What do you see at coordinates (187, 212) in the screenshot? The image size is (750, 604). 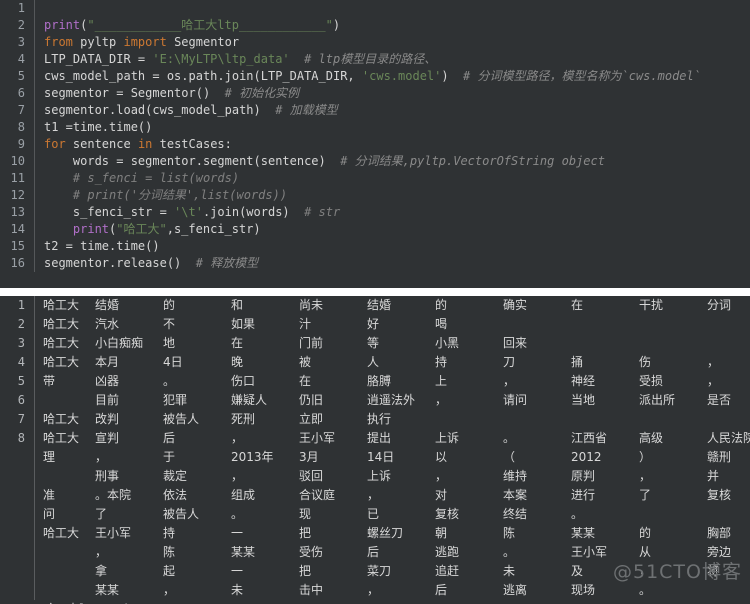 I see `code-line-content: s_fenci_str = '\t'.join(words) # str` at bounding box center [187, 212].